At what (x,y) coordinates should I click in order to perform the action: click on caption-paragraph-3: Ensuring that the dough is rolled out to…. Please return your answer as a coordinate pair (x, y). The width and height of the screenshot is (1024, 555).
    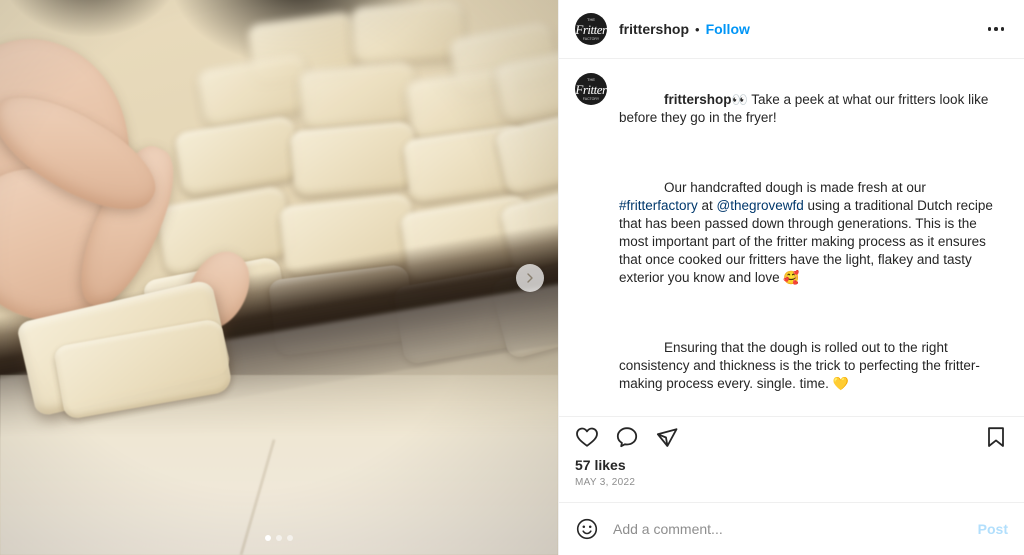
    Looking at the image, I should click on (813, 366).